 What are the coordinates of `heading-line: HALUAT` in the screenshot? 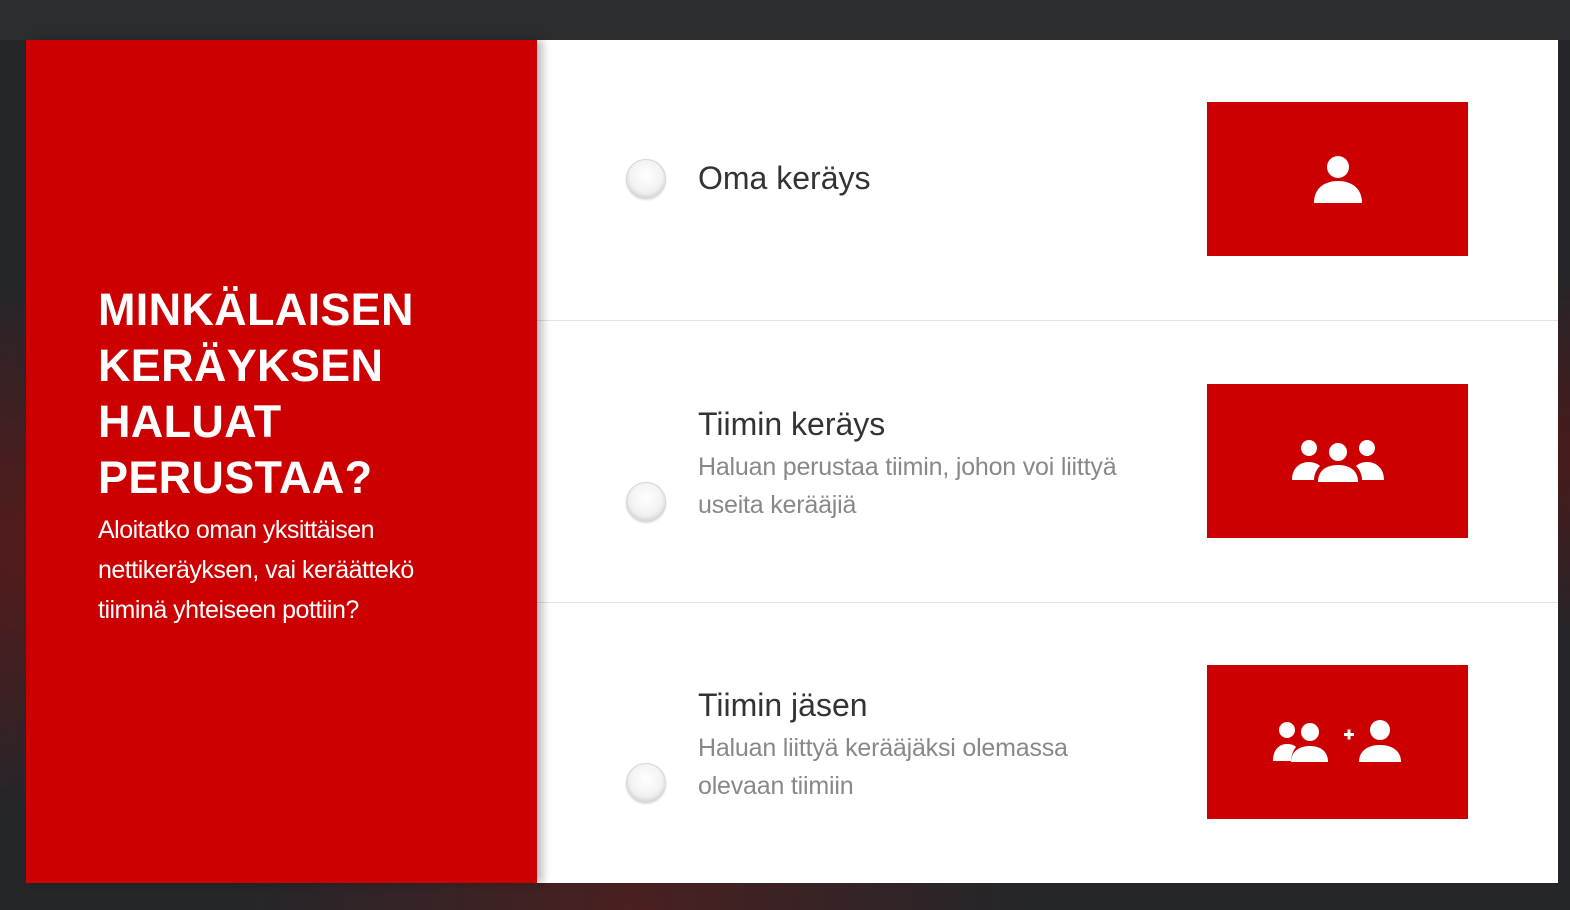 It's located at (190, 421).